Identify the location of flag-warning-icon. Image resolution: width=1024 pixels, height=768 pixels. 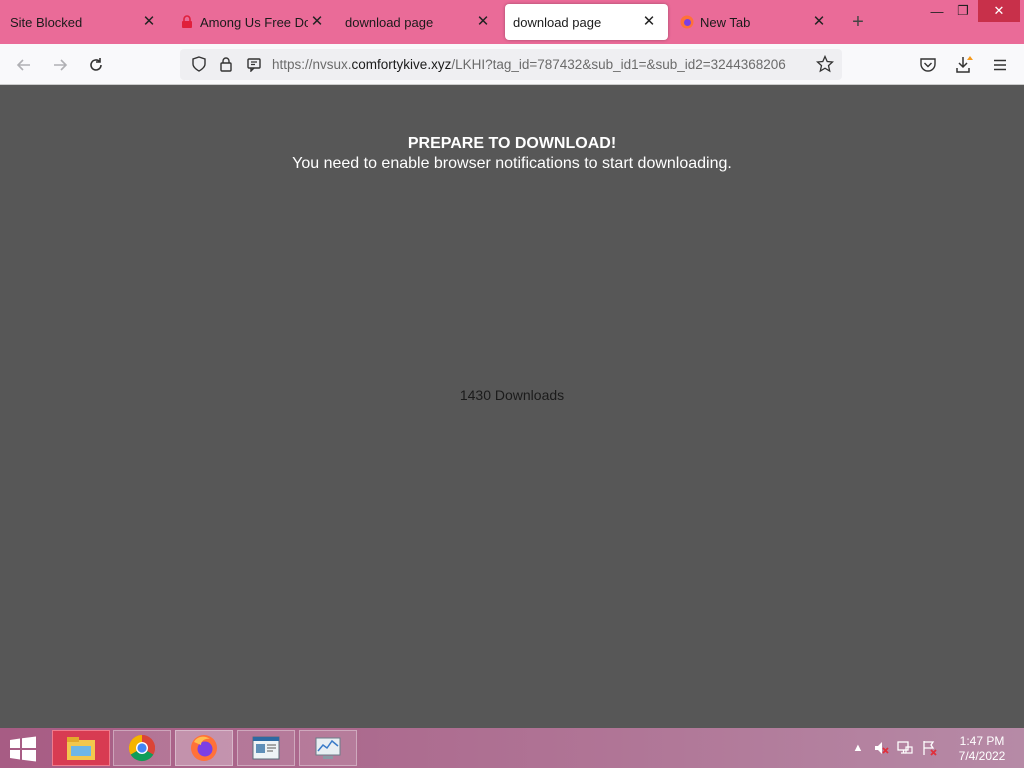
(930, 748).